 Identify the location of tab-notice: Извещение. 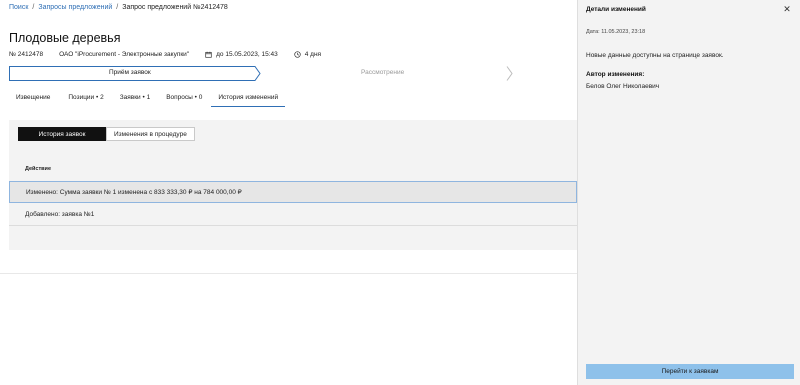
(33, 98).